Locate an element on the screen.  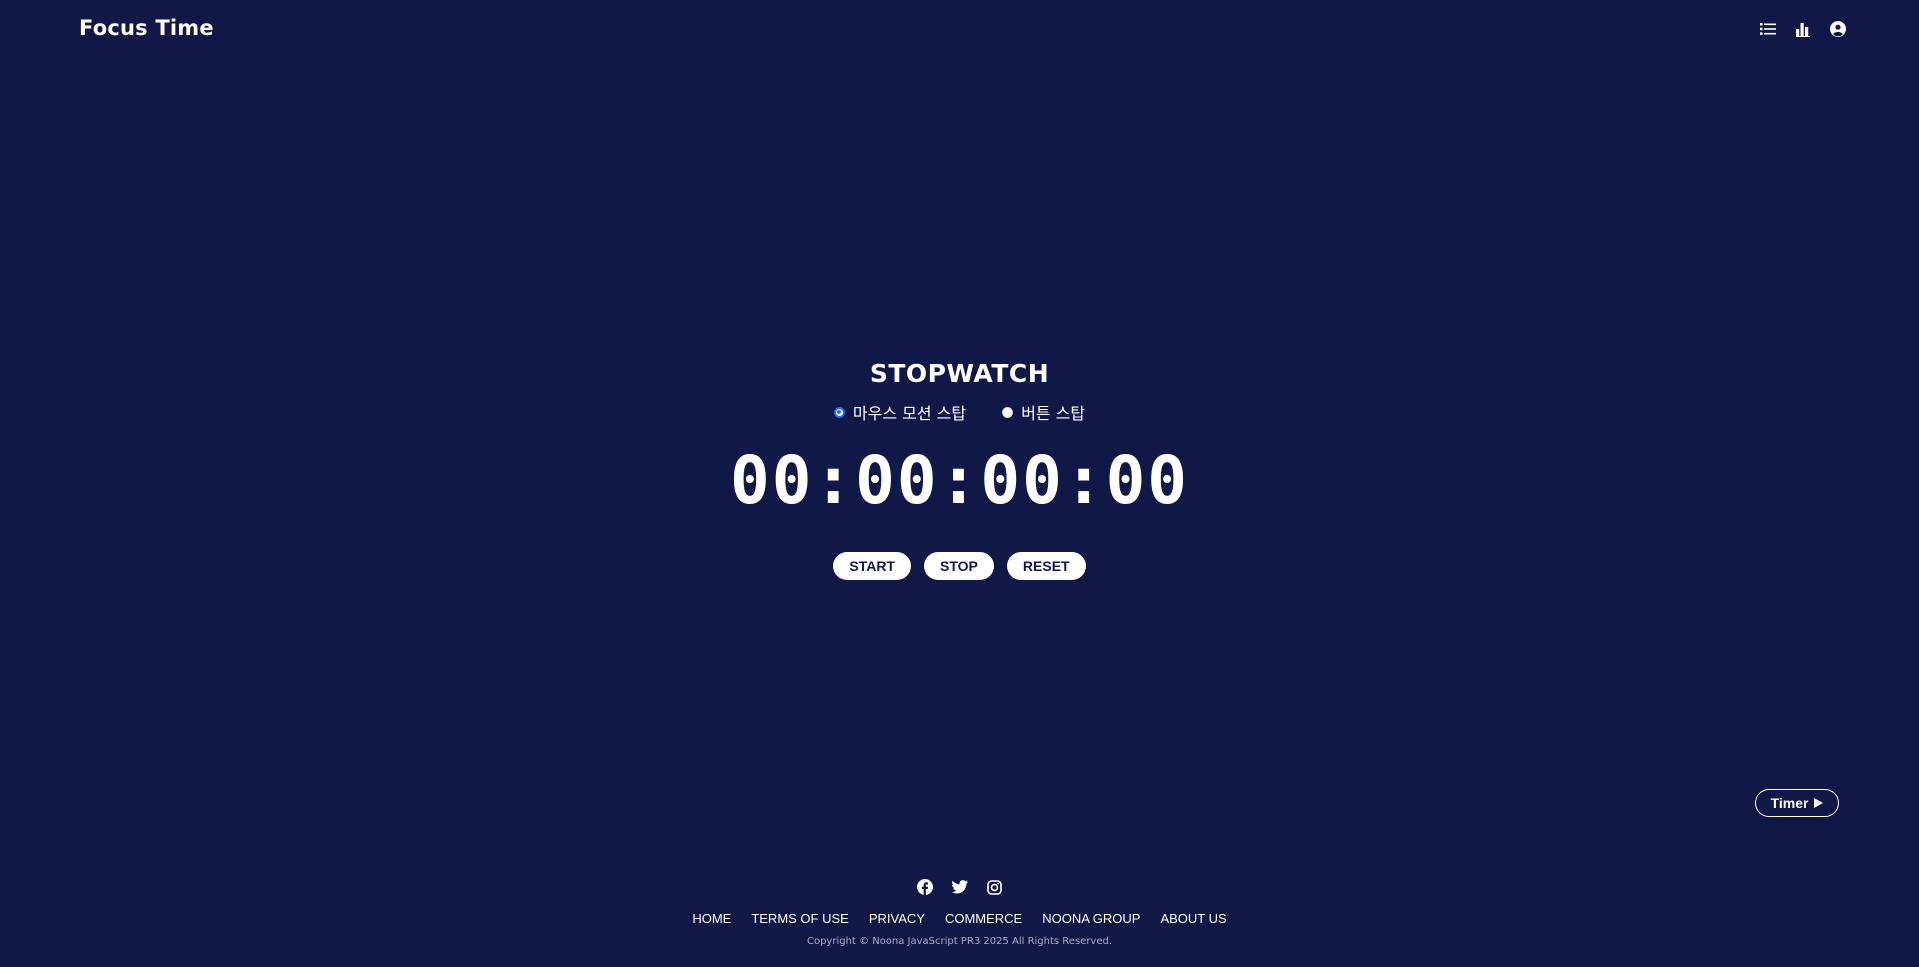
stop-button: STOP is located at coordinates (959, 566).